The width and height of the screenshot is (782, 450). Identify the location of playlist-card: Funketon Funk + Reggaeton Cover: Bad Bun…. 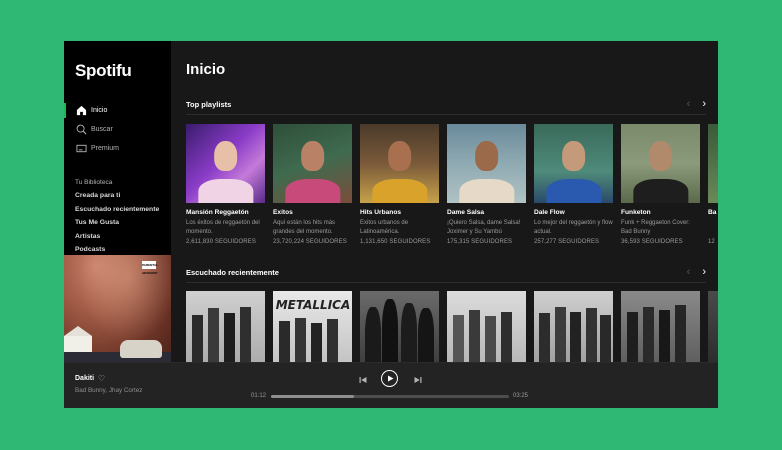
(660, 184).